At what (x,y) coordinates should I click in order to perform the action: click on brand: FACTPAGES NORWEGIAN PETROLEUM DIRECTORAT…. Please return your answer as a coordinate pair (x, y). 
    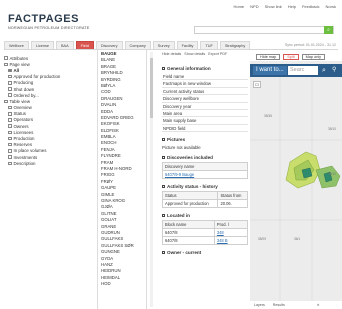
    Looking at the image, I should click on (49, 21).